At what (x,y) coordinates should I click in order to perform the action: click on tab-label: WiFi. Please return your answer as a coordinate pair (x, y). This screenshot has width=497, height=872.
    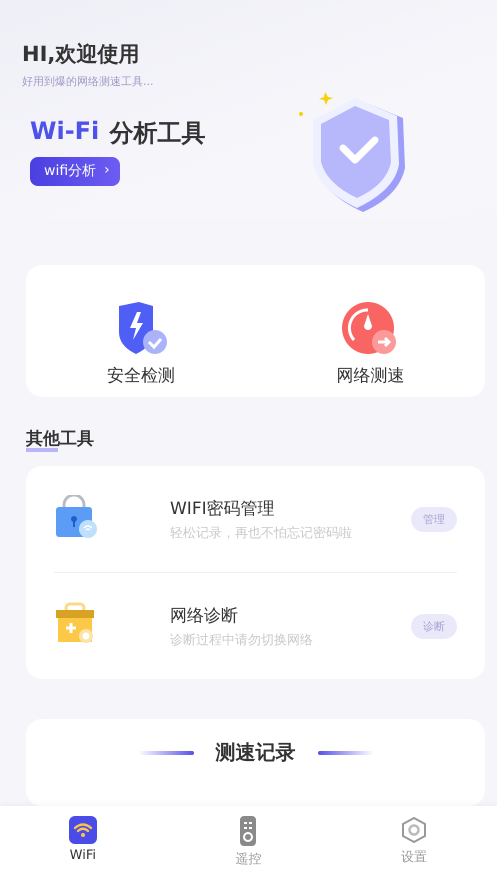
    Looking at the image, I should click on (83, 855).